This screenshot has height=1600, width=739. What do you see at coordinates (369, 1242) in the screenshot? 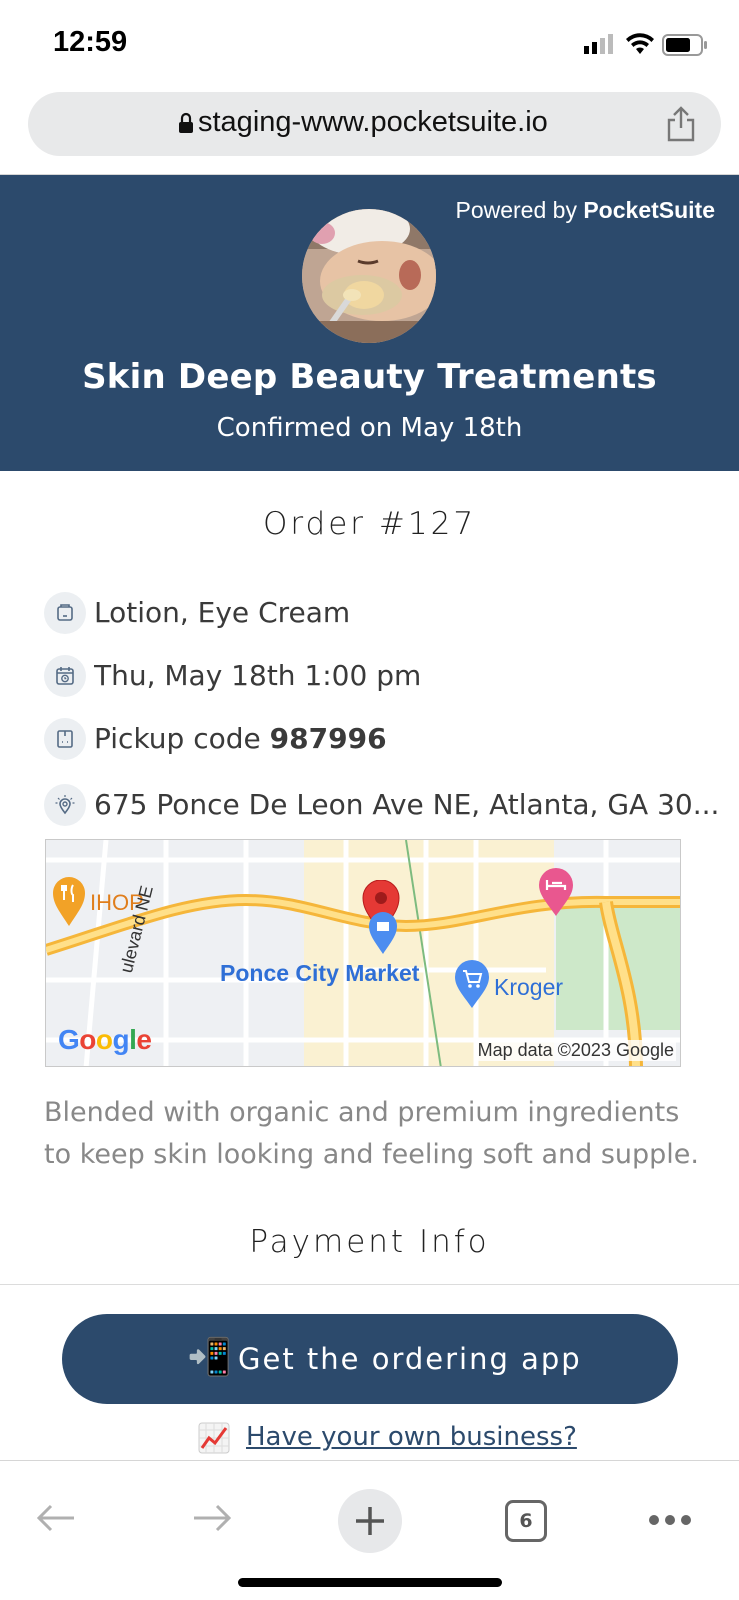
I see `payment-info-title: Payment Info` at bounding box center [369, 1242].